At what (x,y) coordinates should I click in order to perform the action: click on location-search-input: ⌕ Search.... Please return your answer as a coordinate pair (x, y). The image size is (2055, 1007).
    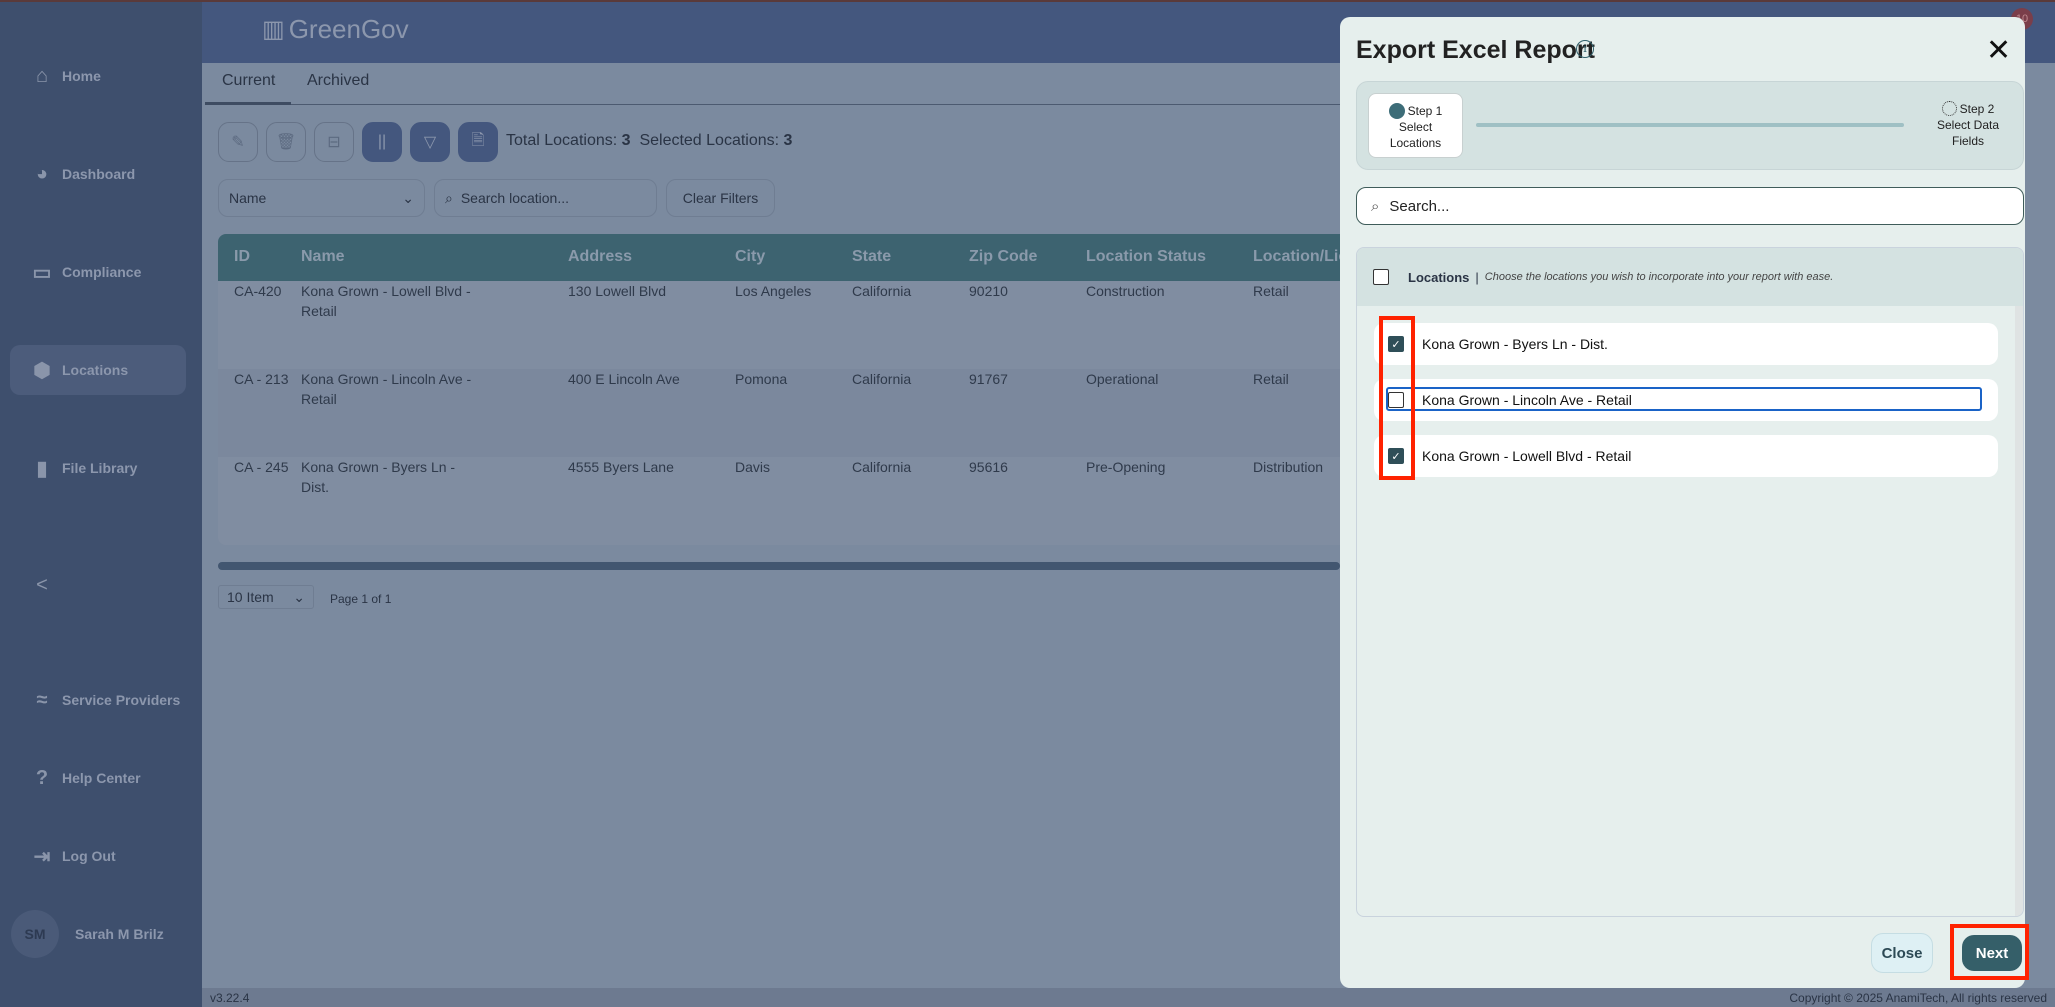
    Looking at the image, I should click on (1690, 206).